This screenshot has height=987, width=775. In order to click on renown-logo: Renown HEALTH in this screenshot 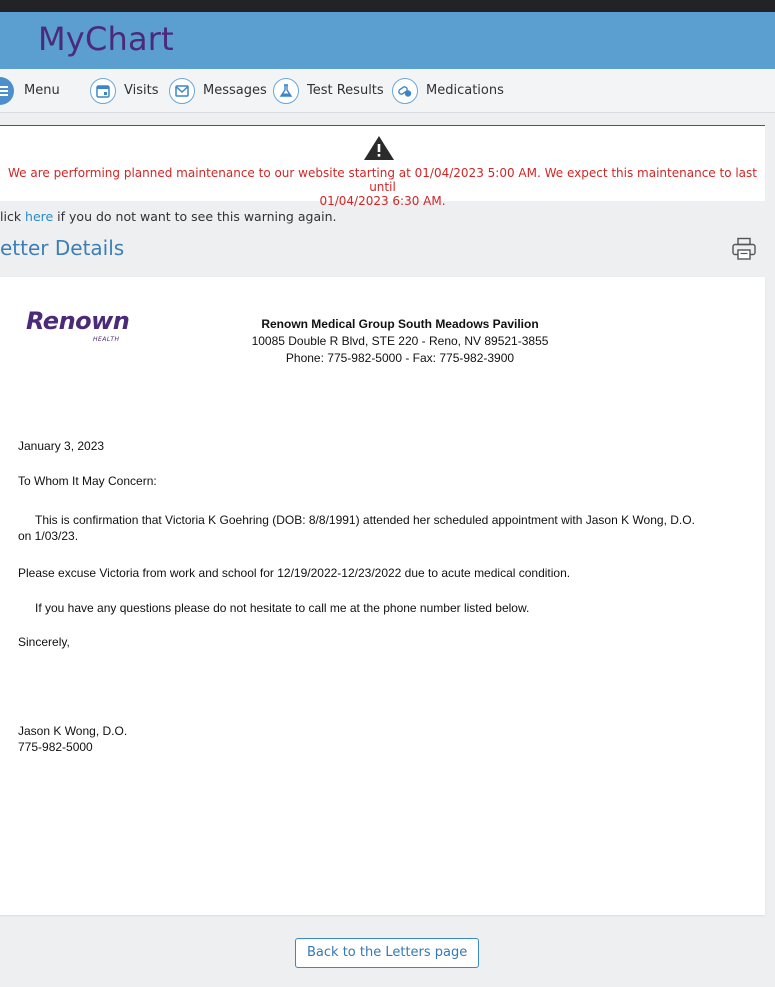, I will do `click(78, 325)`.